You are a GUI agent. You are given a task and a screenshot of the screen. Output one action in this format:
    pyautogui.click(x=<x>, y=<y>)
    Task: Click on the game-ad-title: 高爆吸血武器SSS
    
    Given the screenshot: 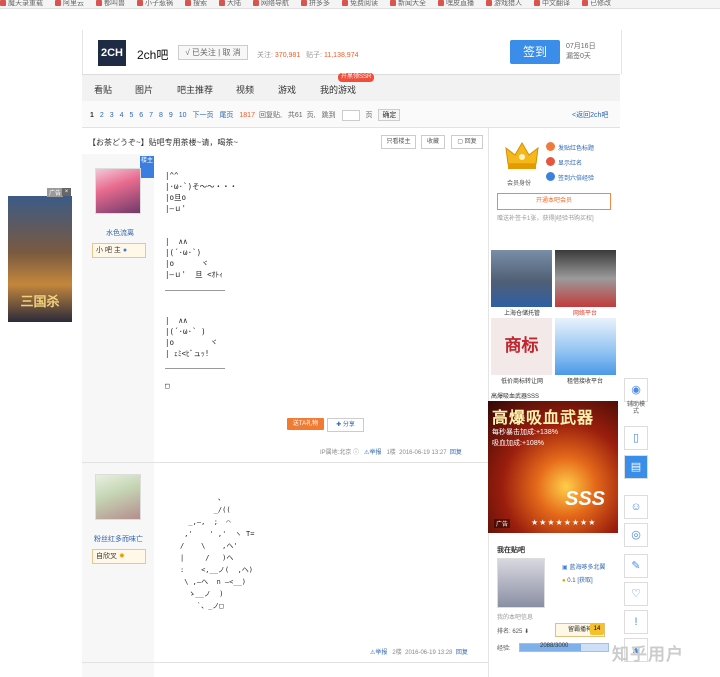 What is the action you would take?
    pyautogui.click(x=515, y=395)
    